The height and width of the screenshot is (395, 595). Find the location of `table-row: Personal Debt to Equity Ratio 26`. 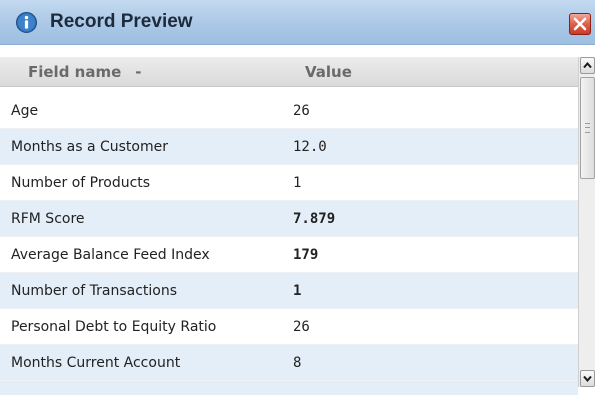

table-row: Personal Debt to Equity Ratio 26 is located at coordinates (289, 327).